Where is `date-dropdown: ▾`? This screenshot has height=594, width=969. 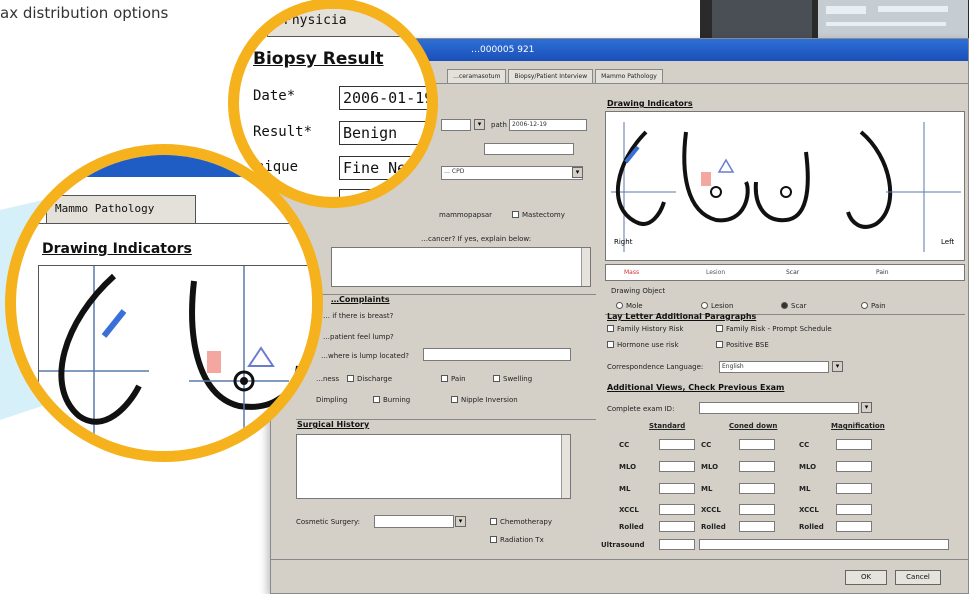 date-dropdown: ▾ is located at coordinates (479, 124).